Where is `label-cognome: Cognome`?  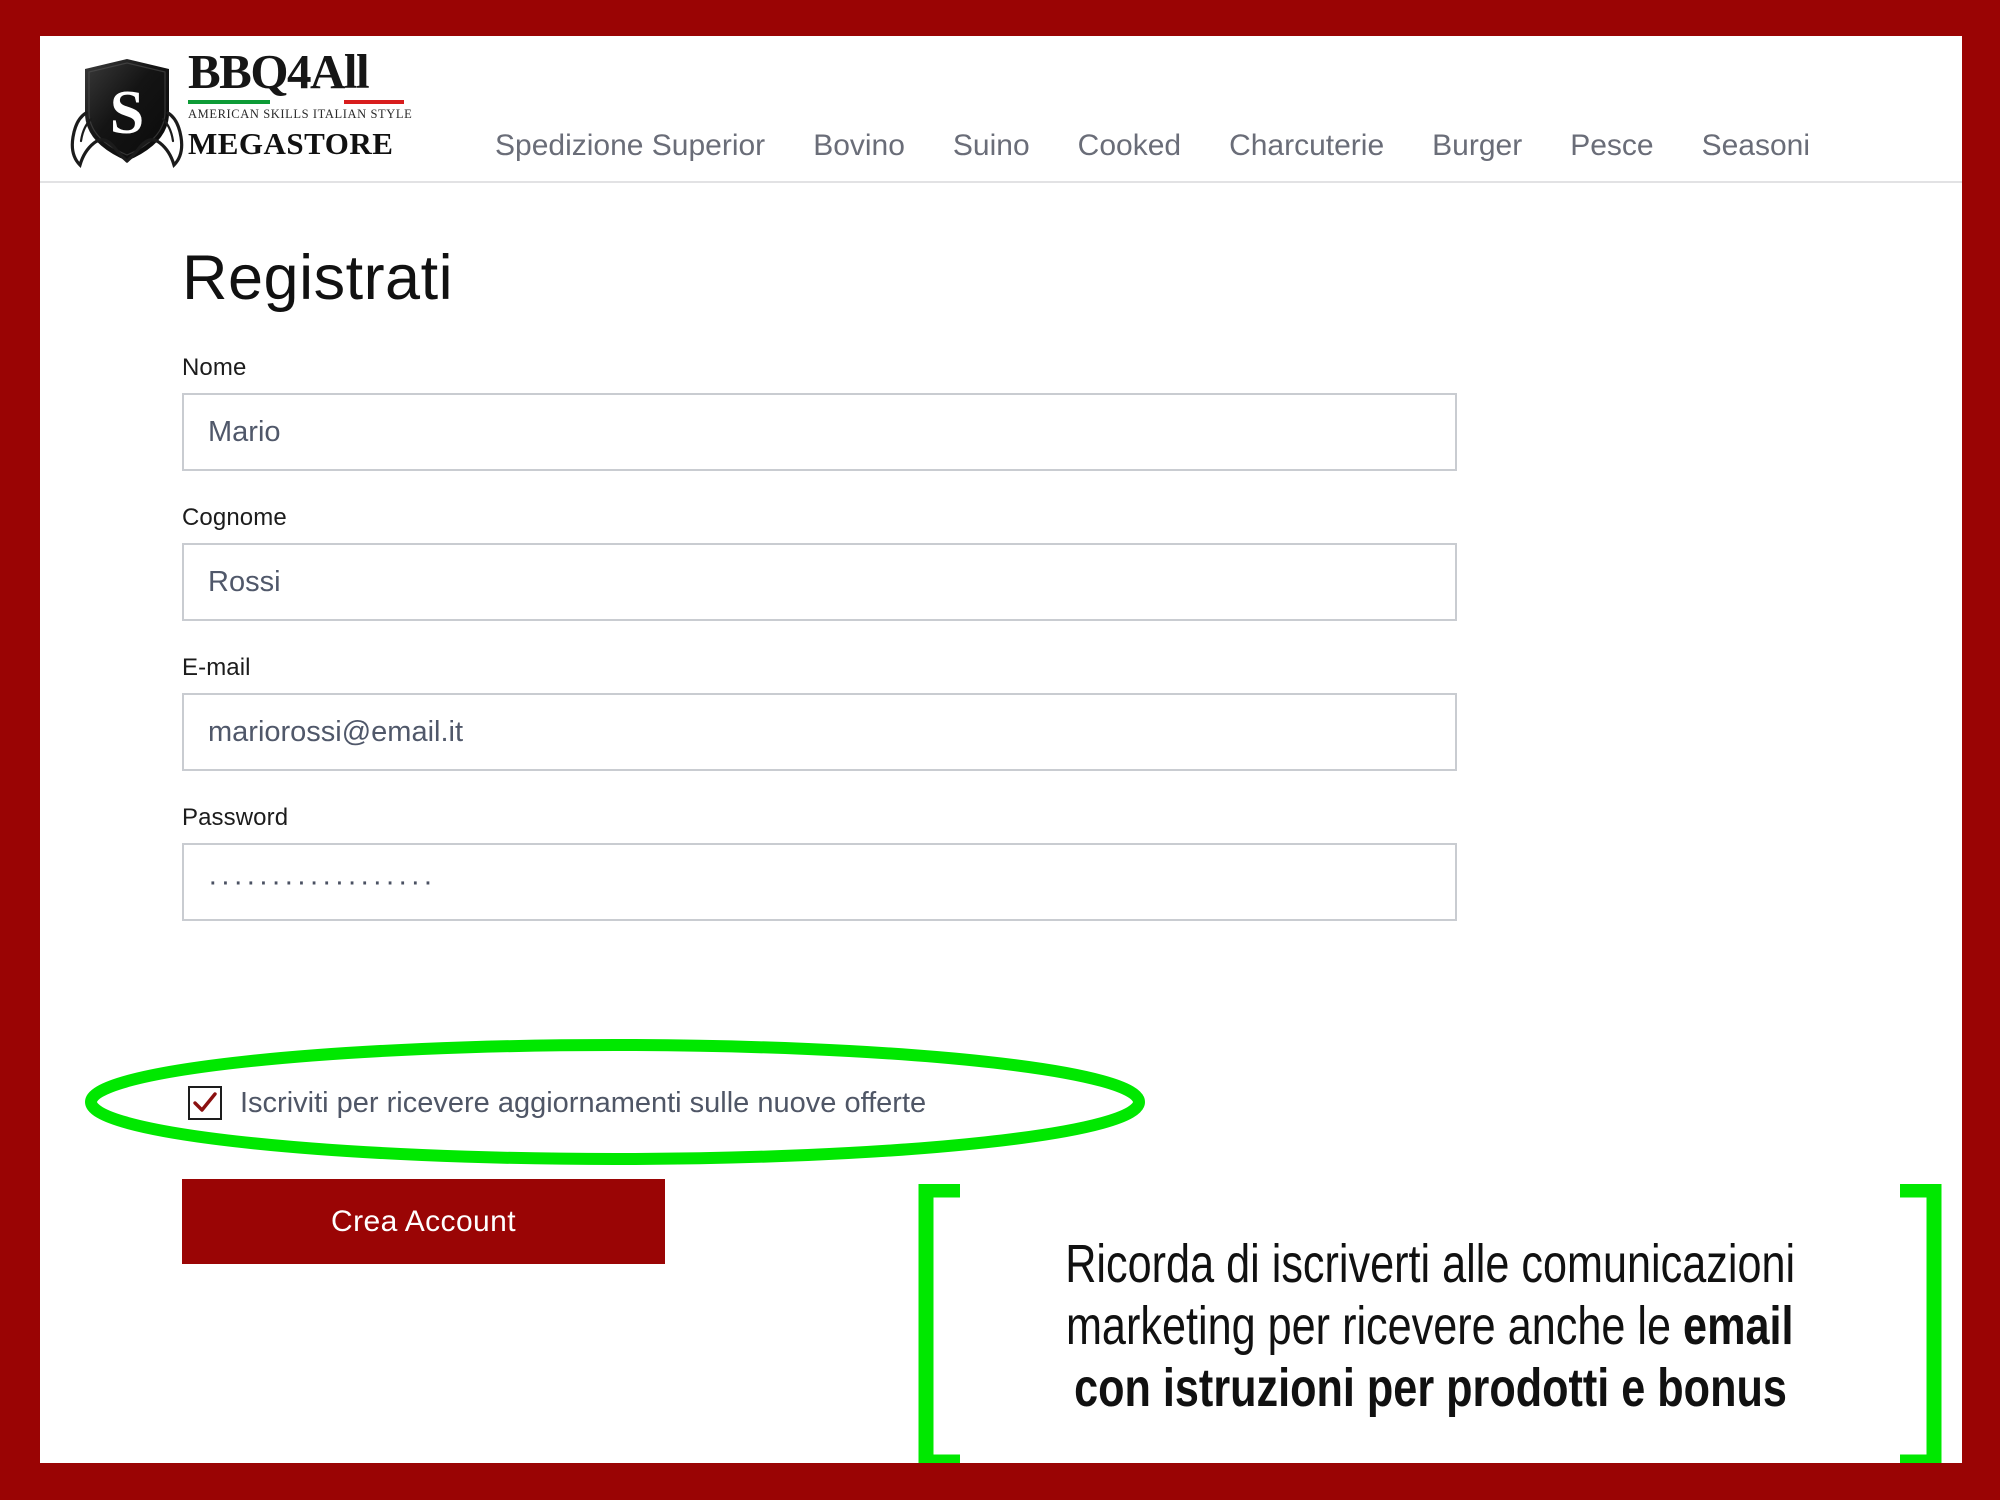
label-cognome: Cognome is located at coordinates (234, 517).